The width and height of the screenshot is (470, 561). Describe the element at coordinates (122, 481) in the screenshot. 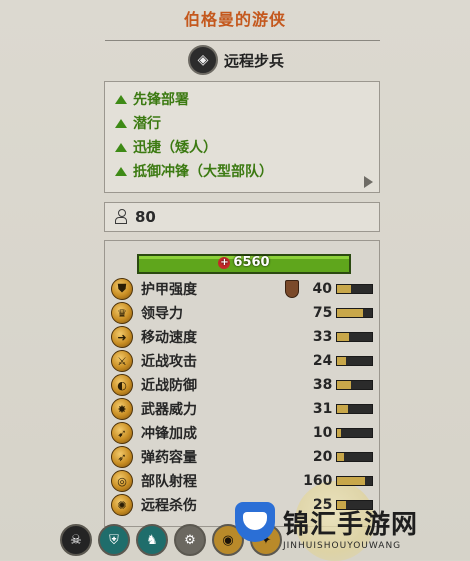

I see `range-icon: ◎` at that location.